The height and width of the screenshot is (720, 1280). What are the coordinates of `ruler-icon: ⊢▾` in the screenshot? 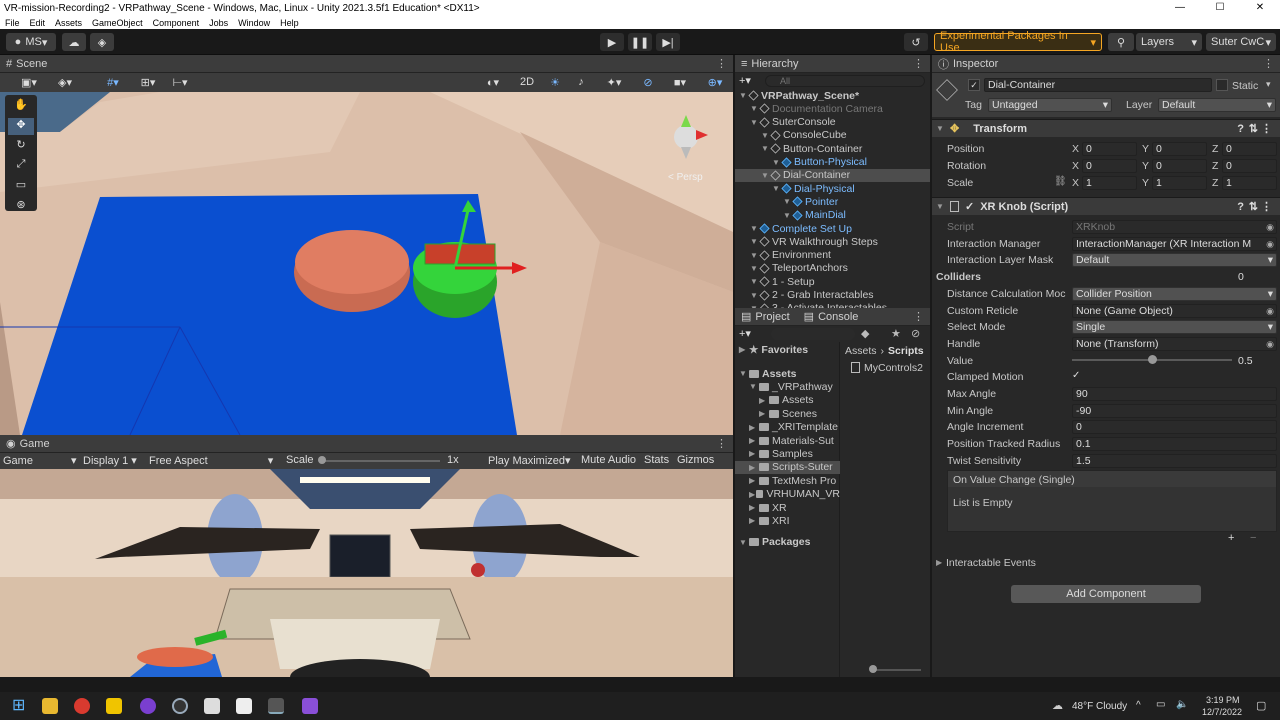 It's located at (180, 82).